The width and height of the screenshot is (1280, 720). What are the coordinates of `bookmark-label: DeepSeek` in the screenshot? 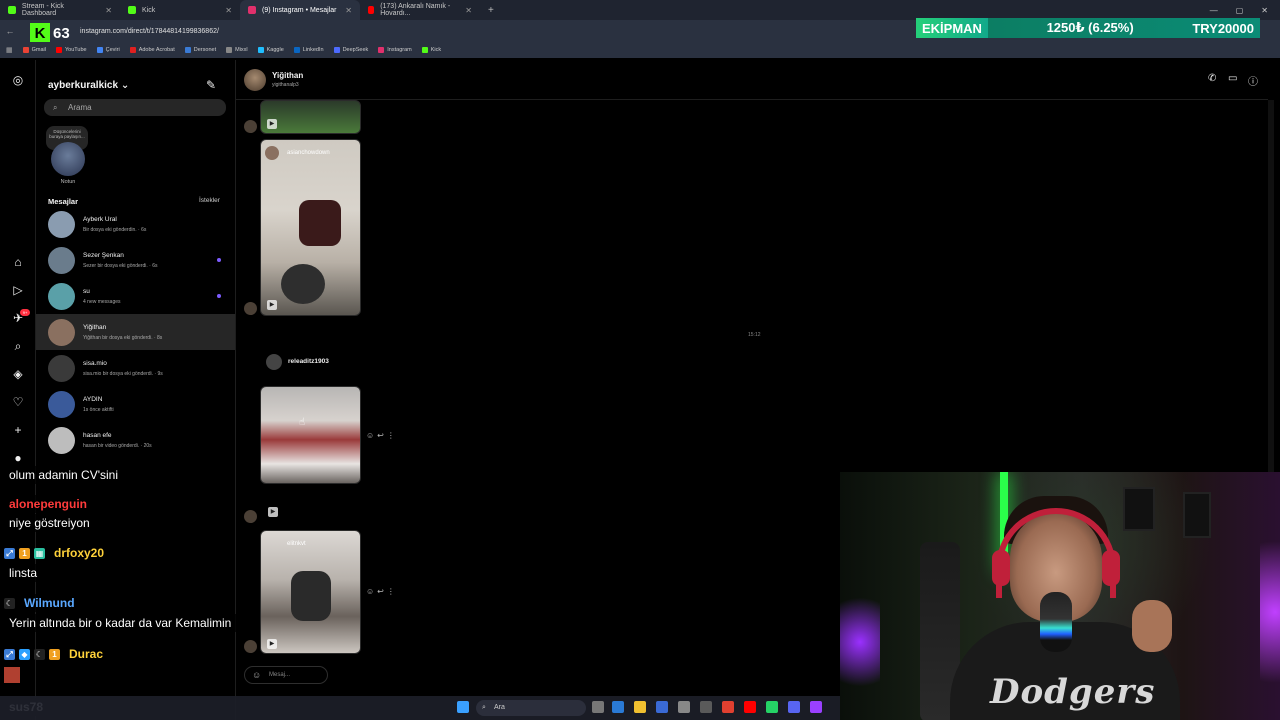 It's located at (355, 50).